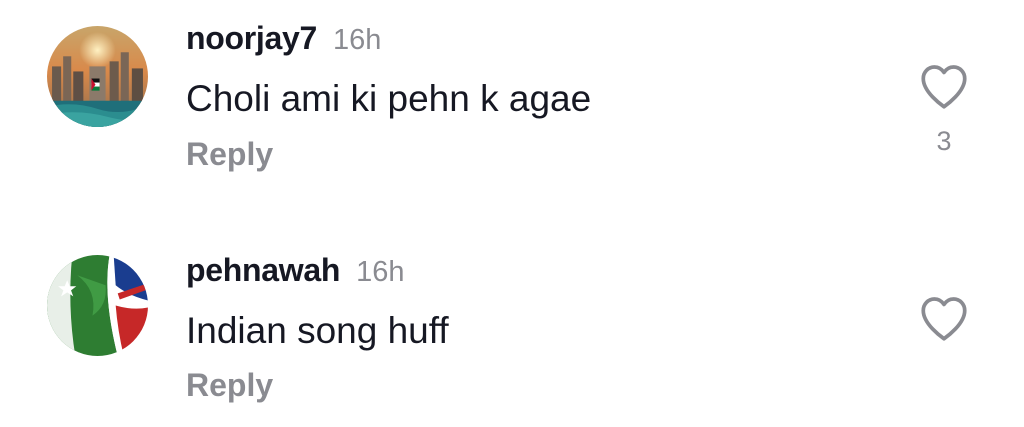 The height and width of the screenshot is (427, 1024). I want to click on comment-header: noorjay7 16h, so click(283, 40).